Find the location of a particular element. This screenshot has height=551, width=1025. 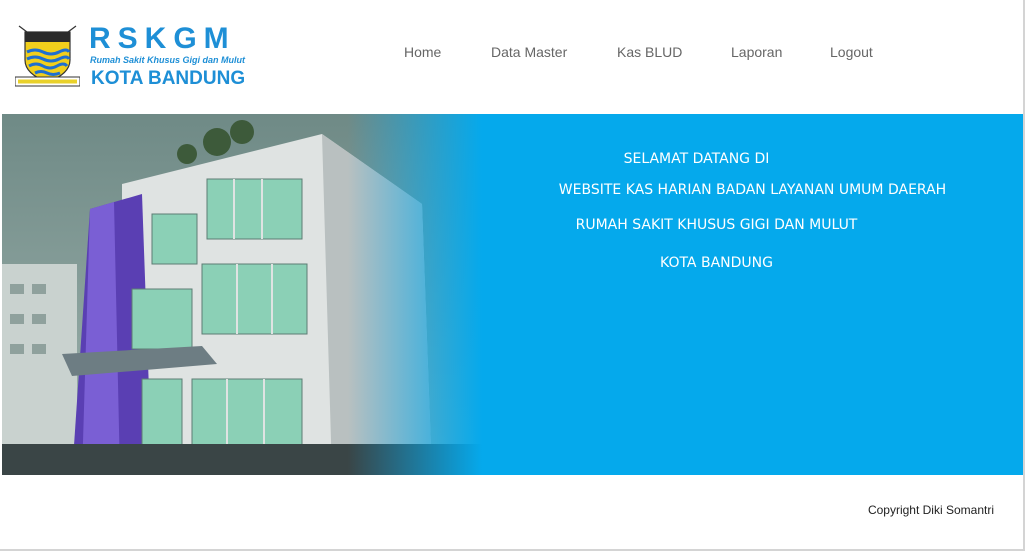

nav-home: Home is located at coordinates (422, 52).